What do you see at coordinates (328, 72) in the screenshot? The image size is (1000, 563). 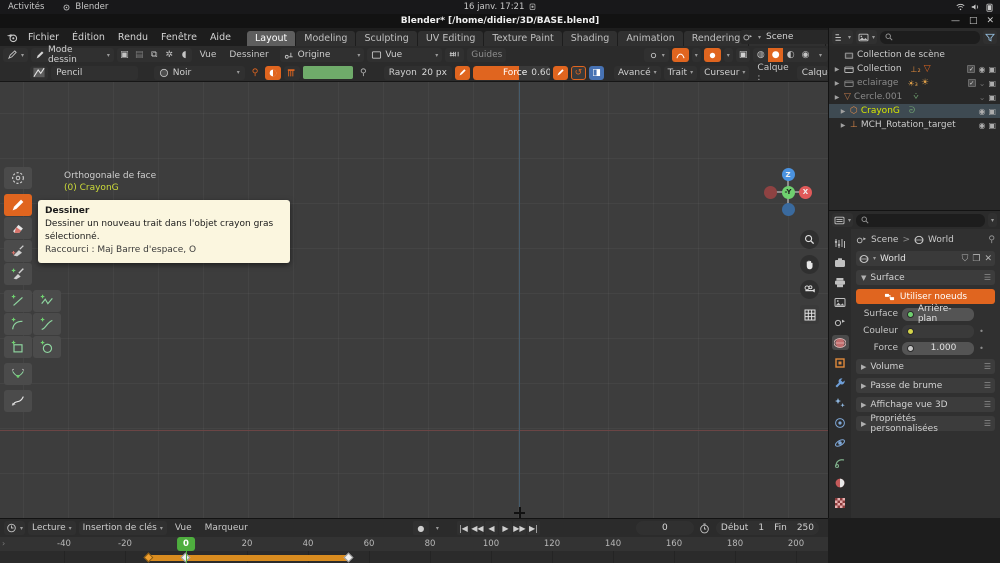 I see `brush-color-swatch` at bounding box center [328, 72].